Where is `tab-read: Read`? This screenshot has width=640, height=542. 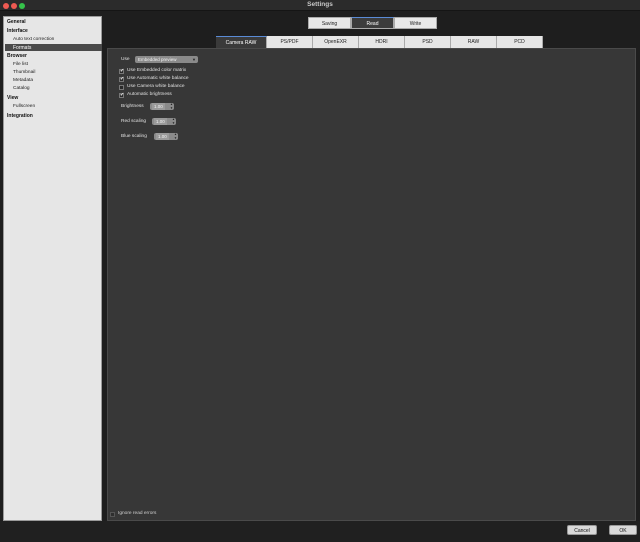
tab-read: Read is located at coordinates (372, 23).